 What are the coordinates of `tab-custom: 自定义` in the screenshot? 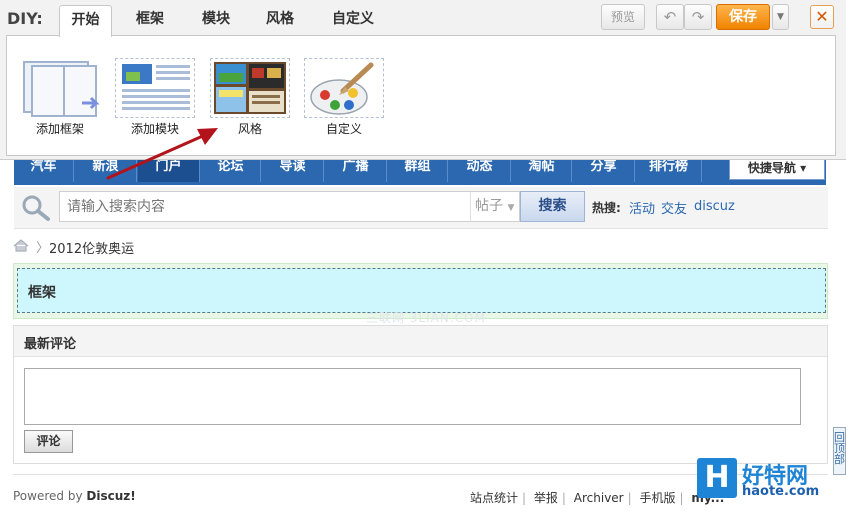 It's located at (353, 20).